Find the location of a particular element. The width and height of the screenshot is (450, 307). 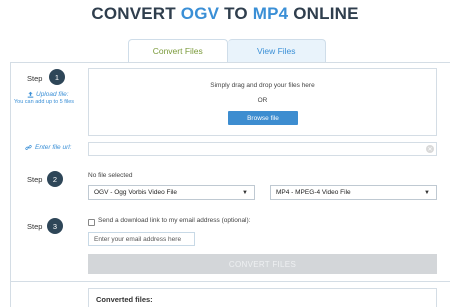

page-title: CONVERT OGV TO MP4 ONLINE is located at coordinates (225, 14).